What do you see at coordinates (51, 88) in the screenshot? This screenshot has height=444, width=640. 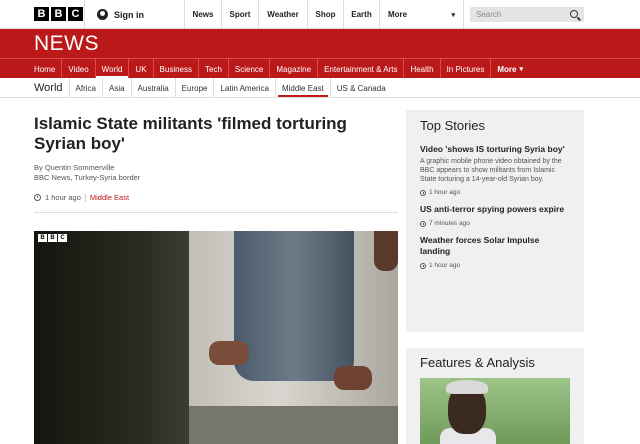 I see `sub-nav-title: World` at bounding box center [51, 88].